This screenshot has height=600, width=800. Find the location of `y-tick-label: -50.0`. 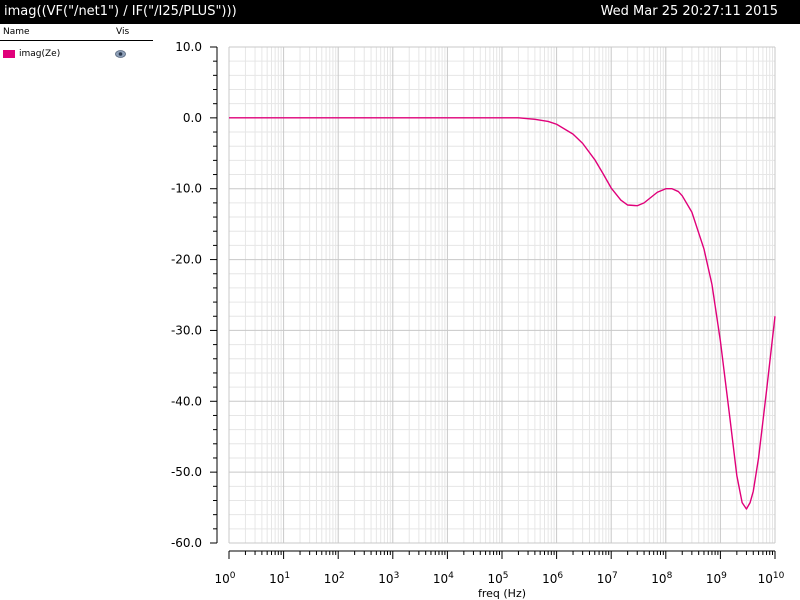

y-tick-label: -50.0 is located at coordinates (186, 472).